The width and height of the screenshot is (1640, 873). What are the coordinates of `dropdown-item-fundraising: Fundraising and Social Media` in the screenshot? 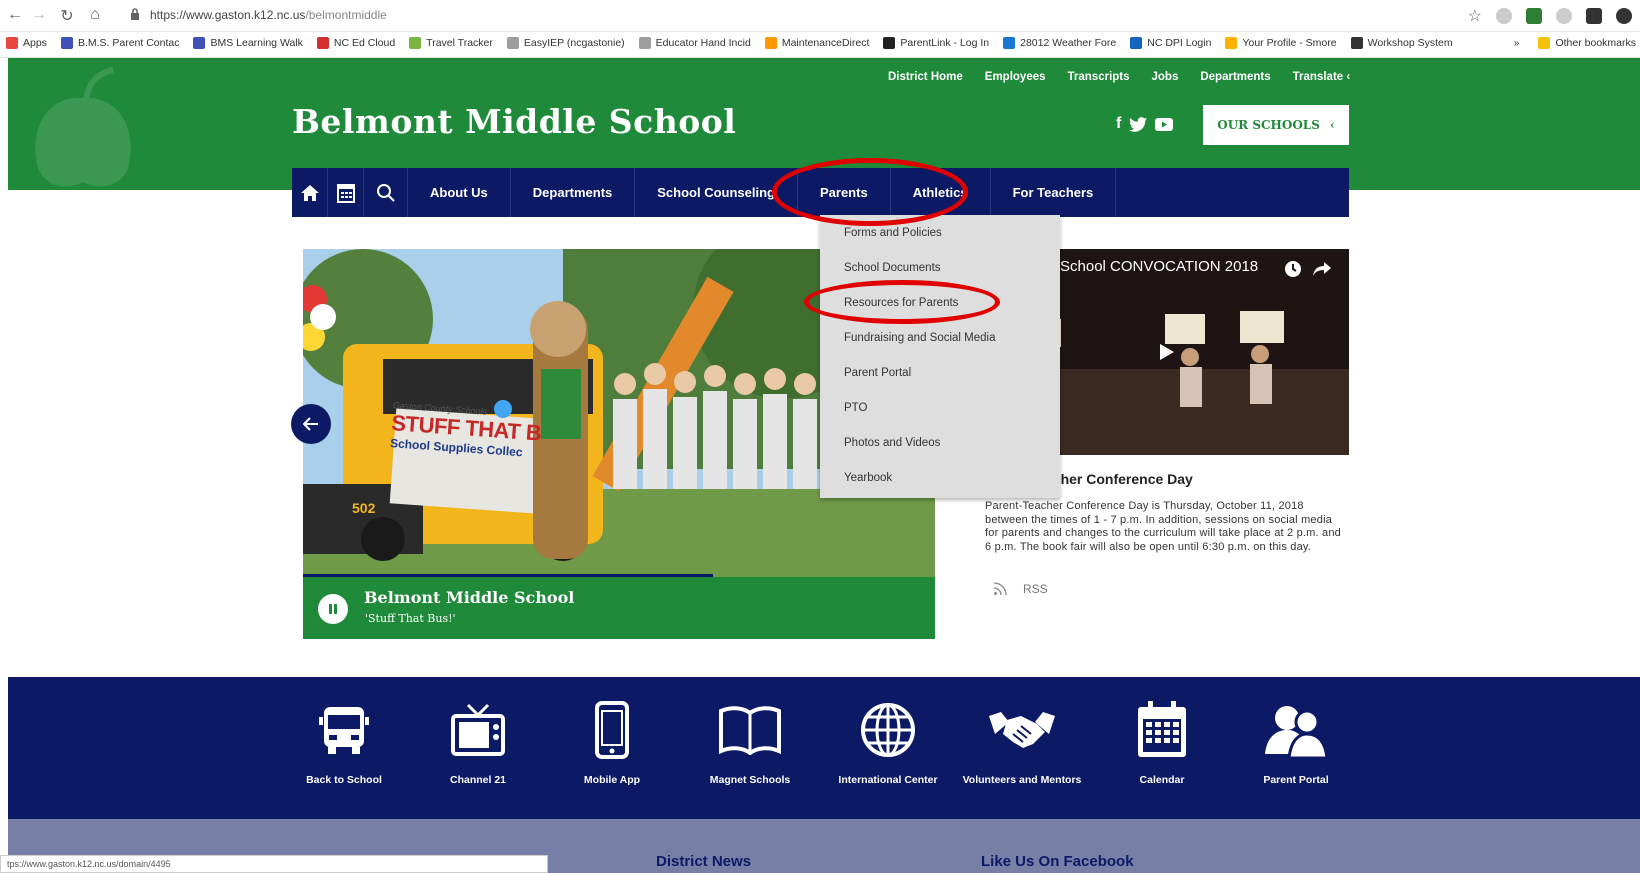 It's located at (920, 338).